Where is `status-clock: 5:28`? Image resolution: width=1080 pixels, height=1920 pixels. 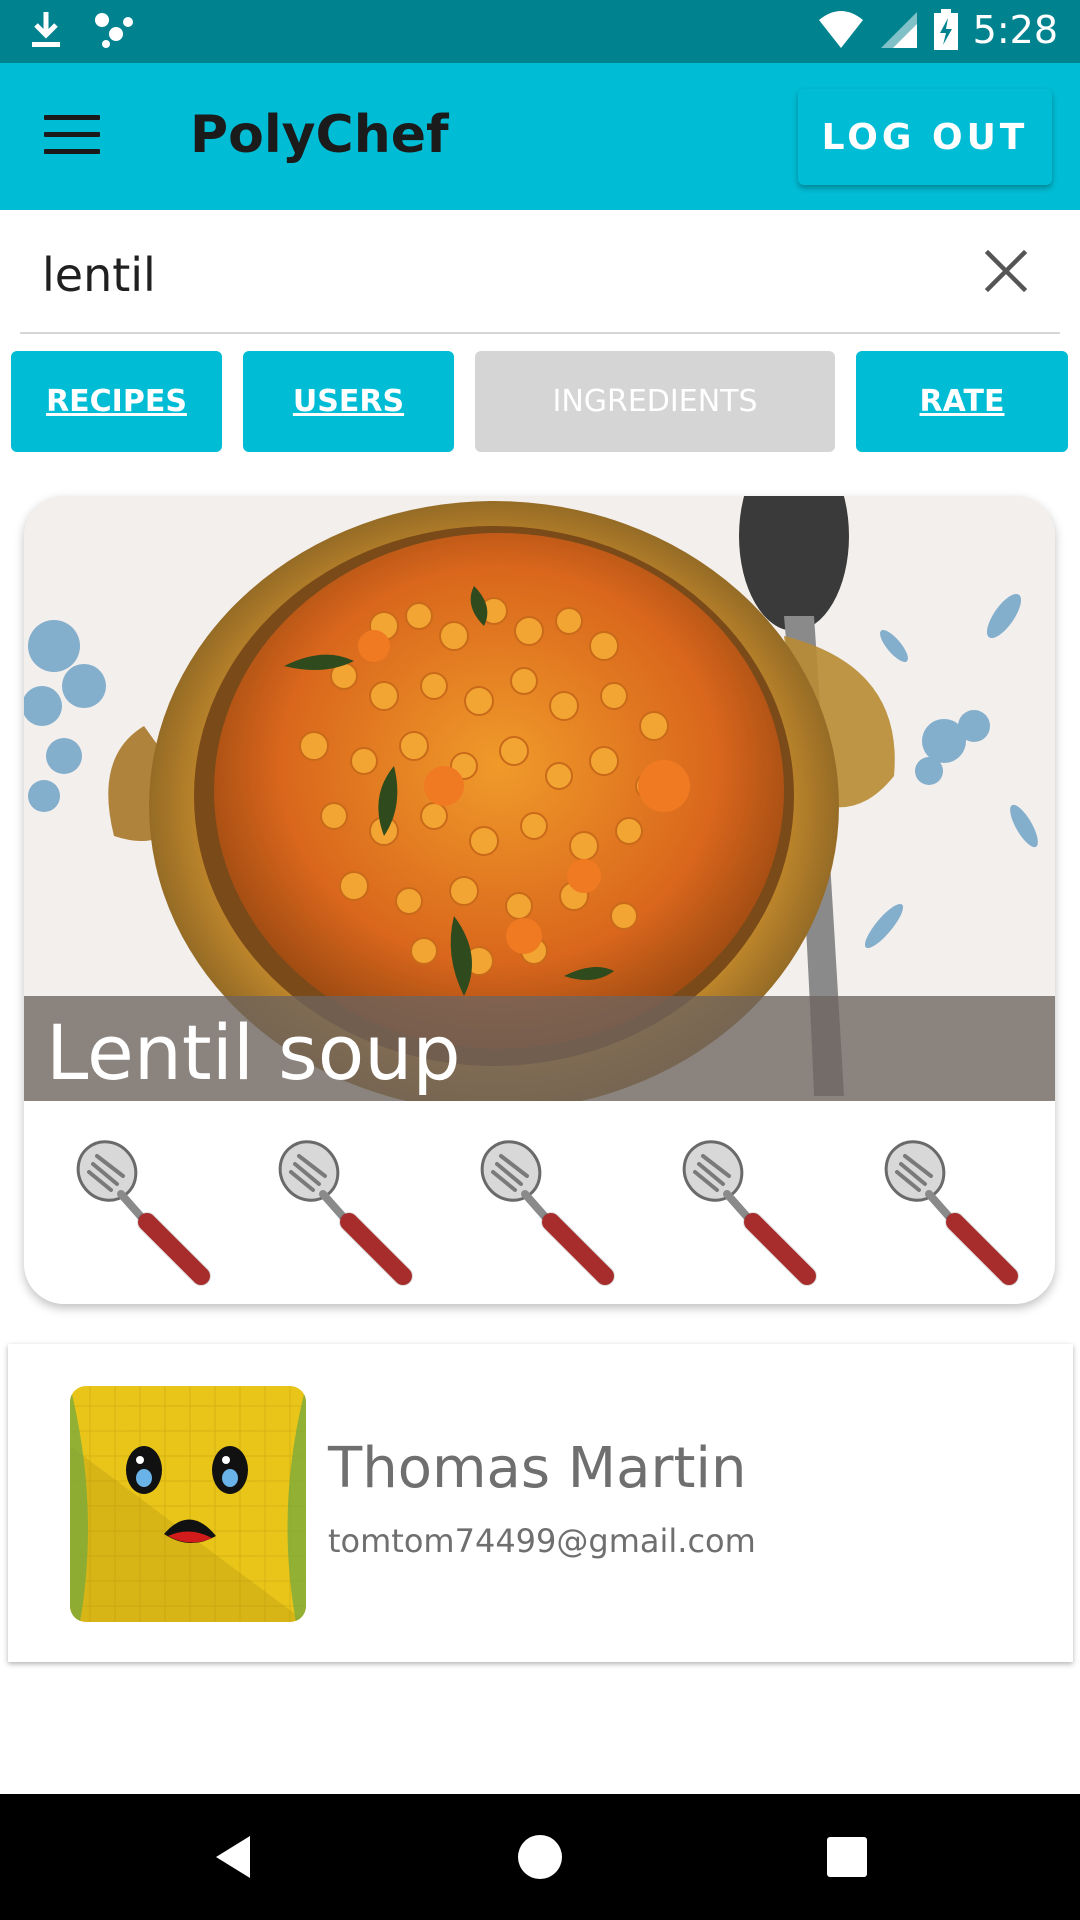
status-clock: 5:28 is located at coordinates (1015, 30).